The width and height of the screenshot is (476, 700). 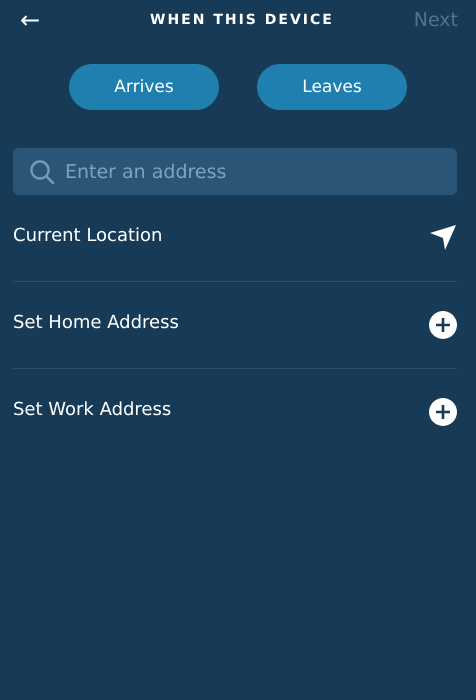 I want to click on trigger-button: Arrives, so click(x=144, y=87).